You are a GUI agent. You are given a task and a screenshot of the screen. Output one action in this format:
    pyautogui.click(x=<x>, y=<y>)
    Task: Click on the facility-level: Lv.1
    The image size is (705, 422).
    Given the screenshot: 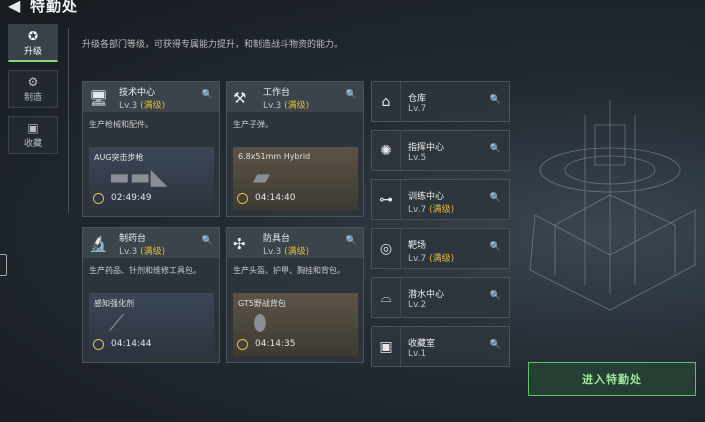 What is the action you would take?
    pyautogui.click(x=417, y=354)
    